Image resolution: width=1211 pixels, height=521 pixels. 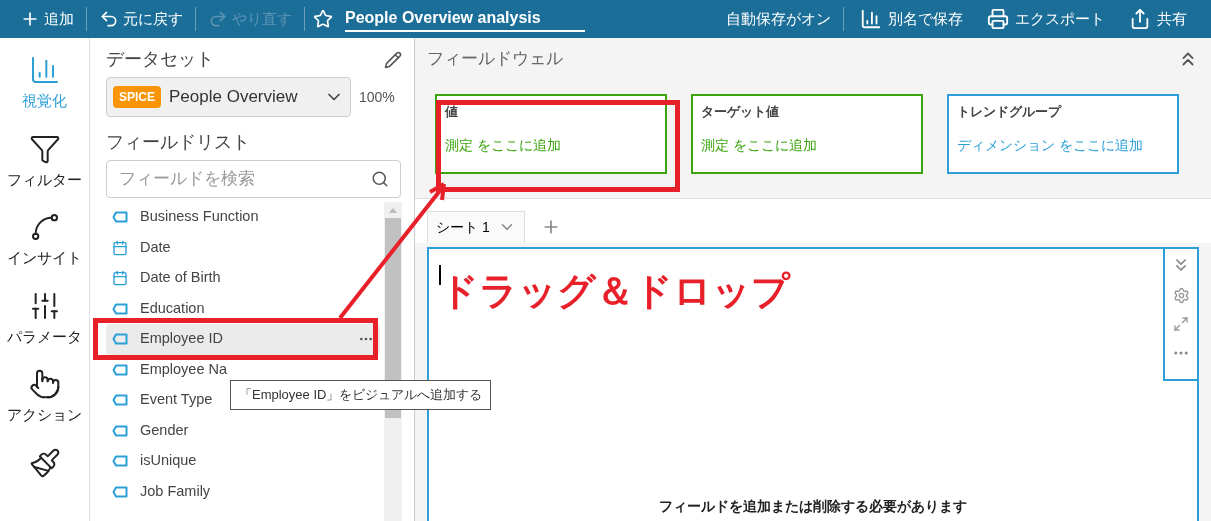 I want to click on spice-badge: SPICE, so click(x=137, y=97).